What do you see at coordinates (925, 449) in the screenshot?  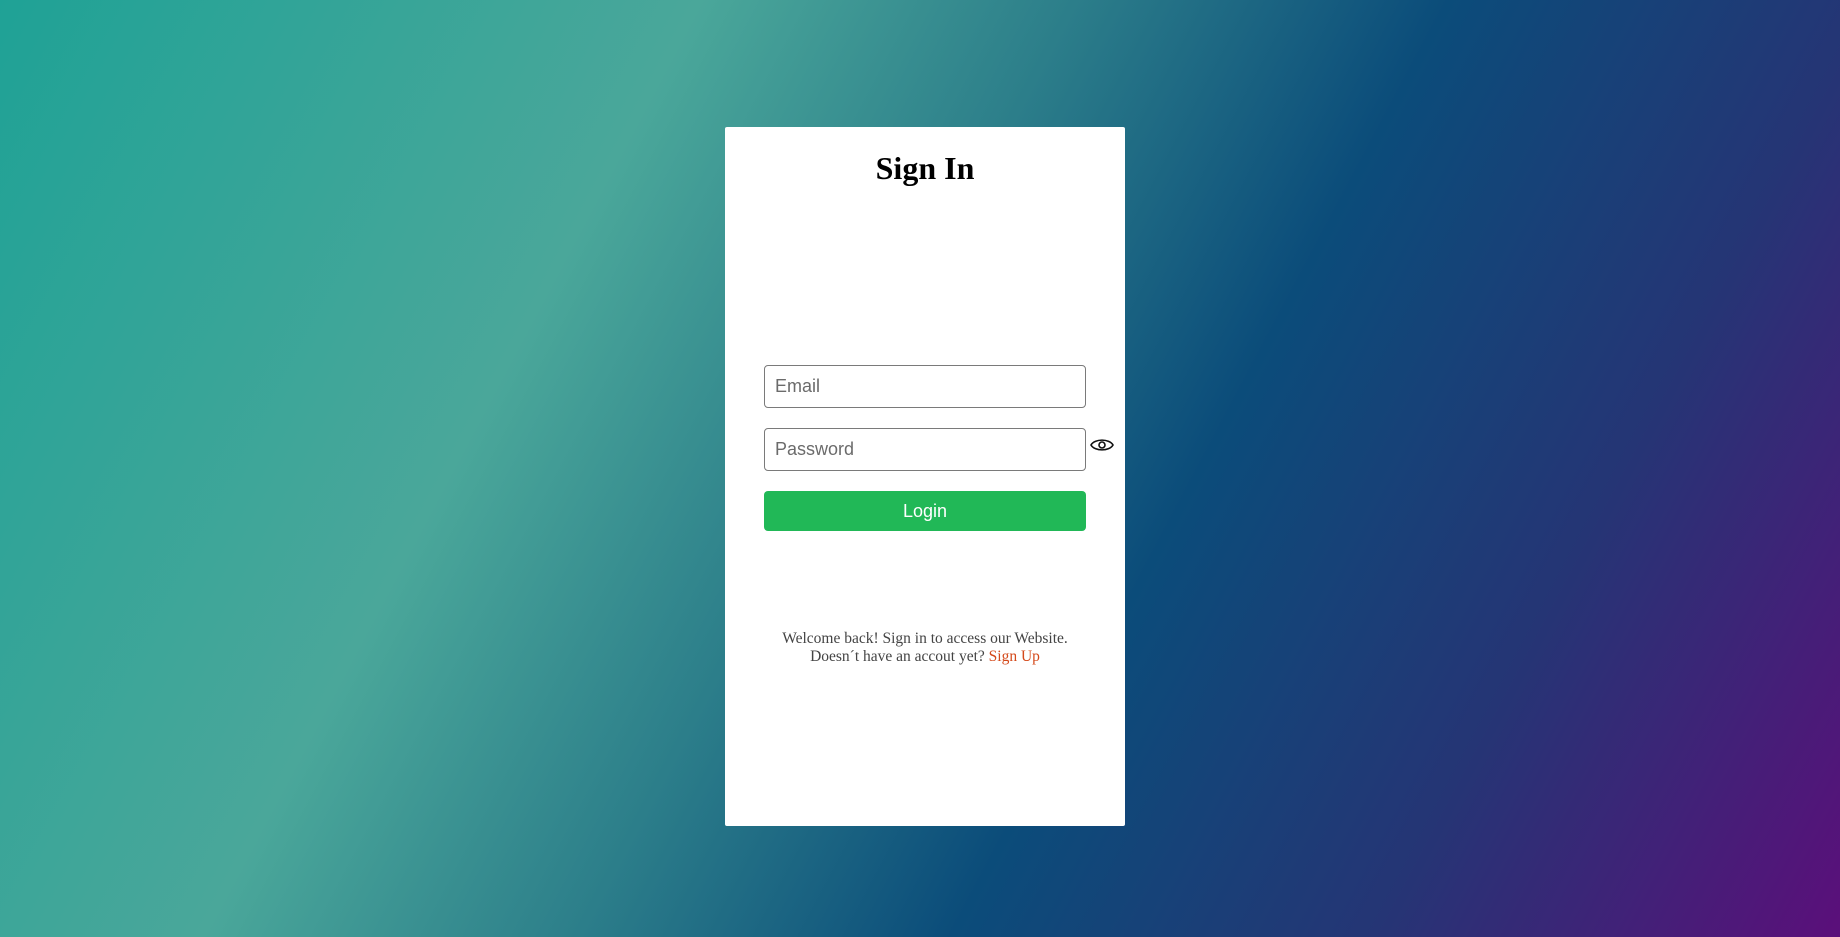 I see `password-input` at bounding box center [925, 449].